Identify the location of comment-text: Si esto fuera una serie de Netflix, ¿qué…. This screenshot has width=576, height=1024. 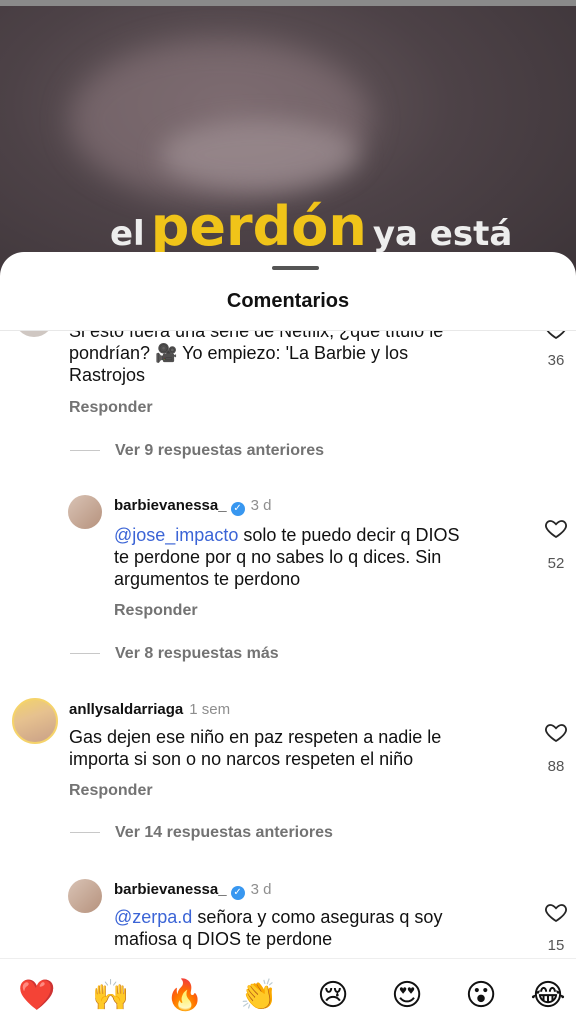
(256, 358).